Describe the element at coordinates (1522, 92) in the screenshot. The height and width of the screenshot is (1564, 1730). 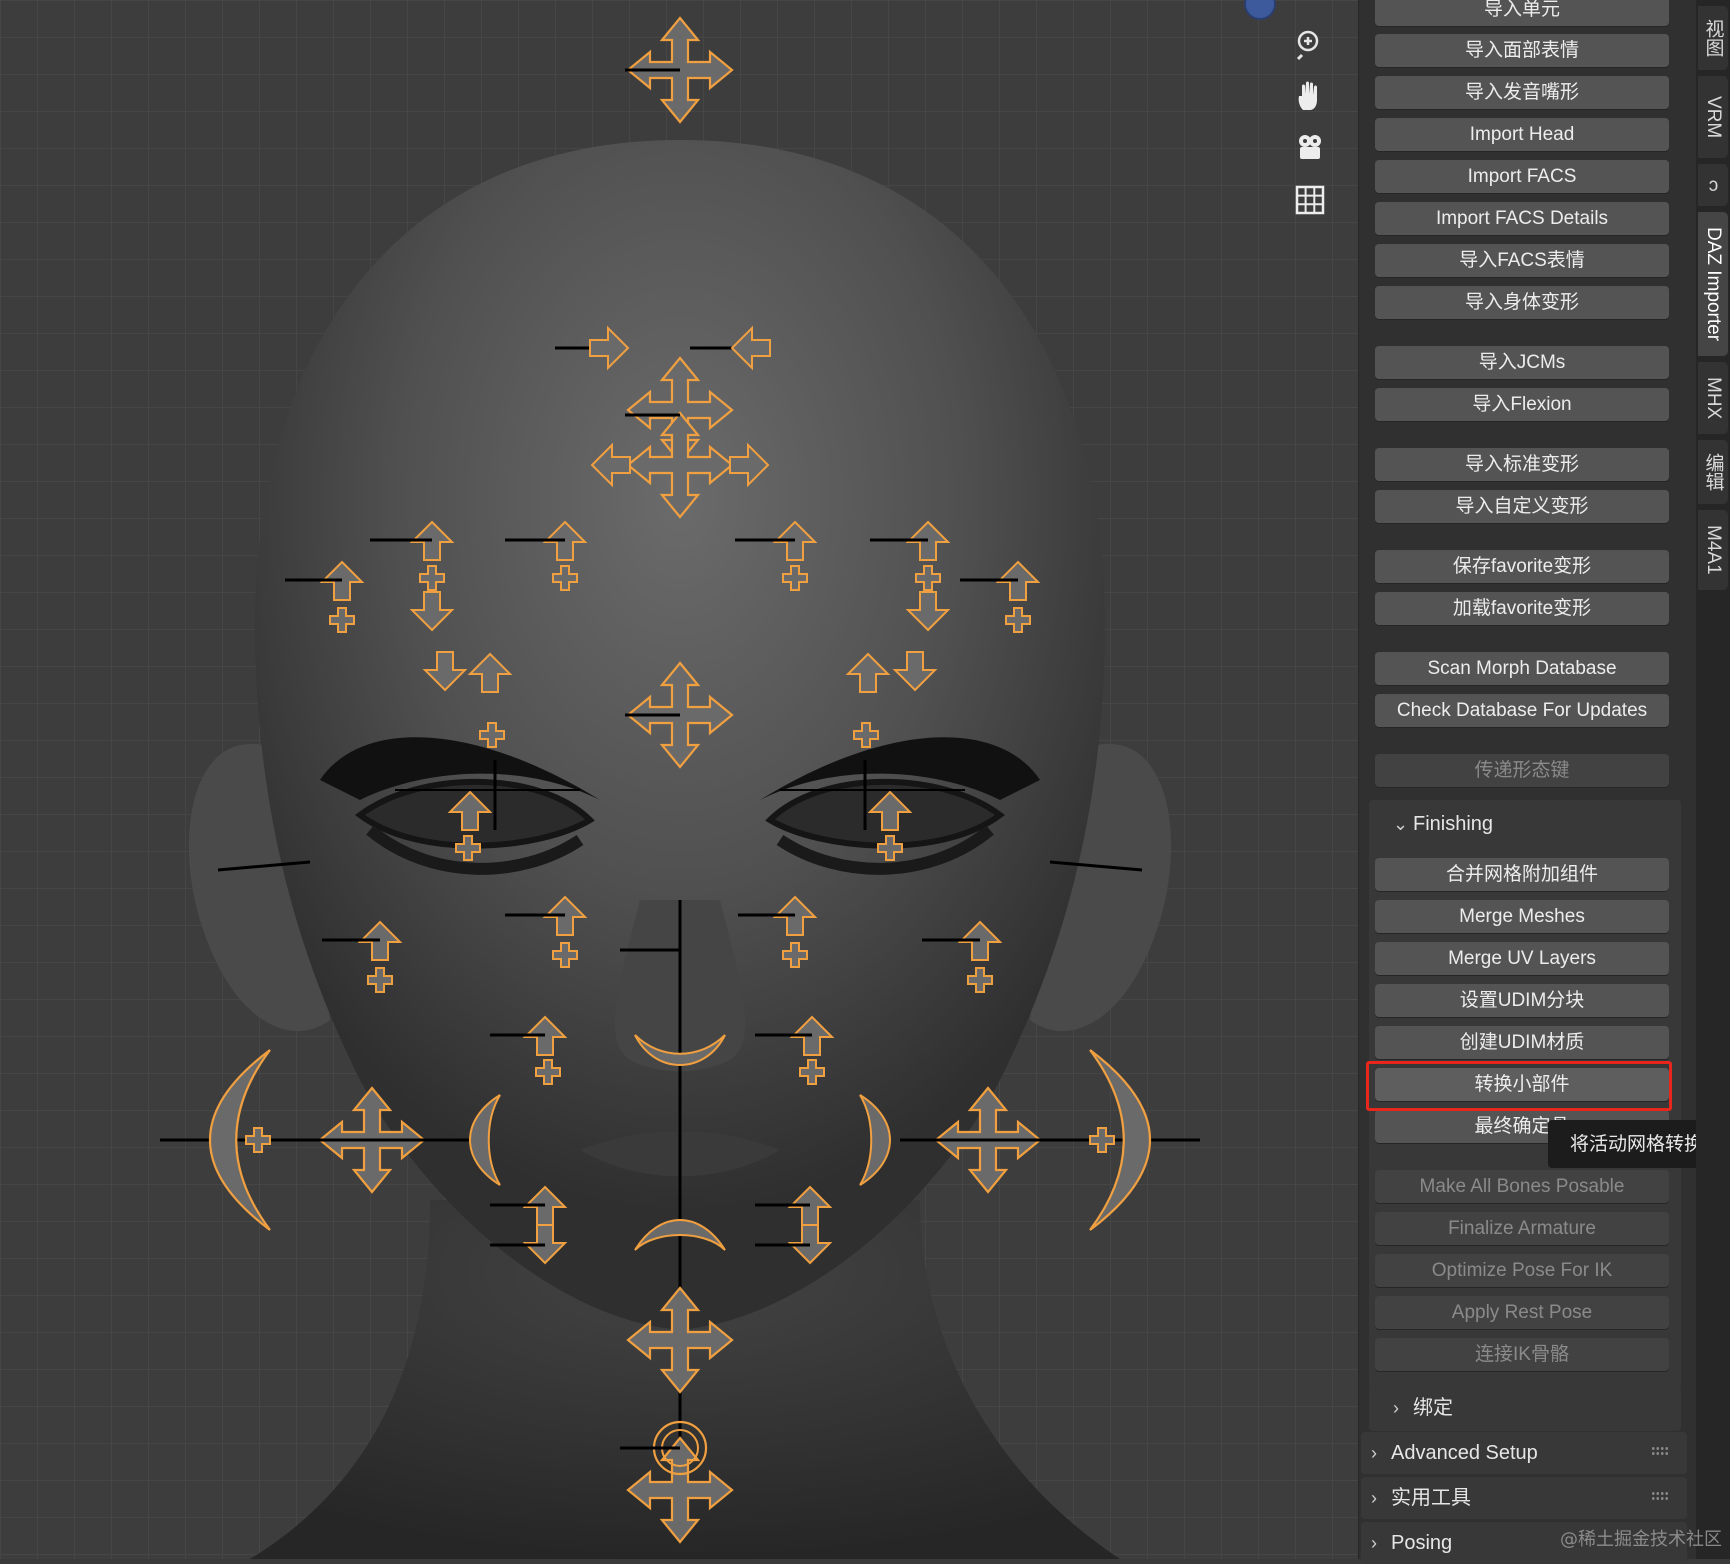
I see `import-visemes-button: 导入发音嘴形` at that location.